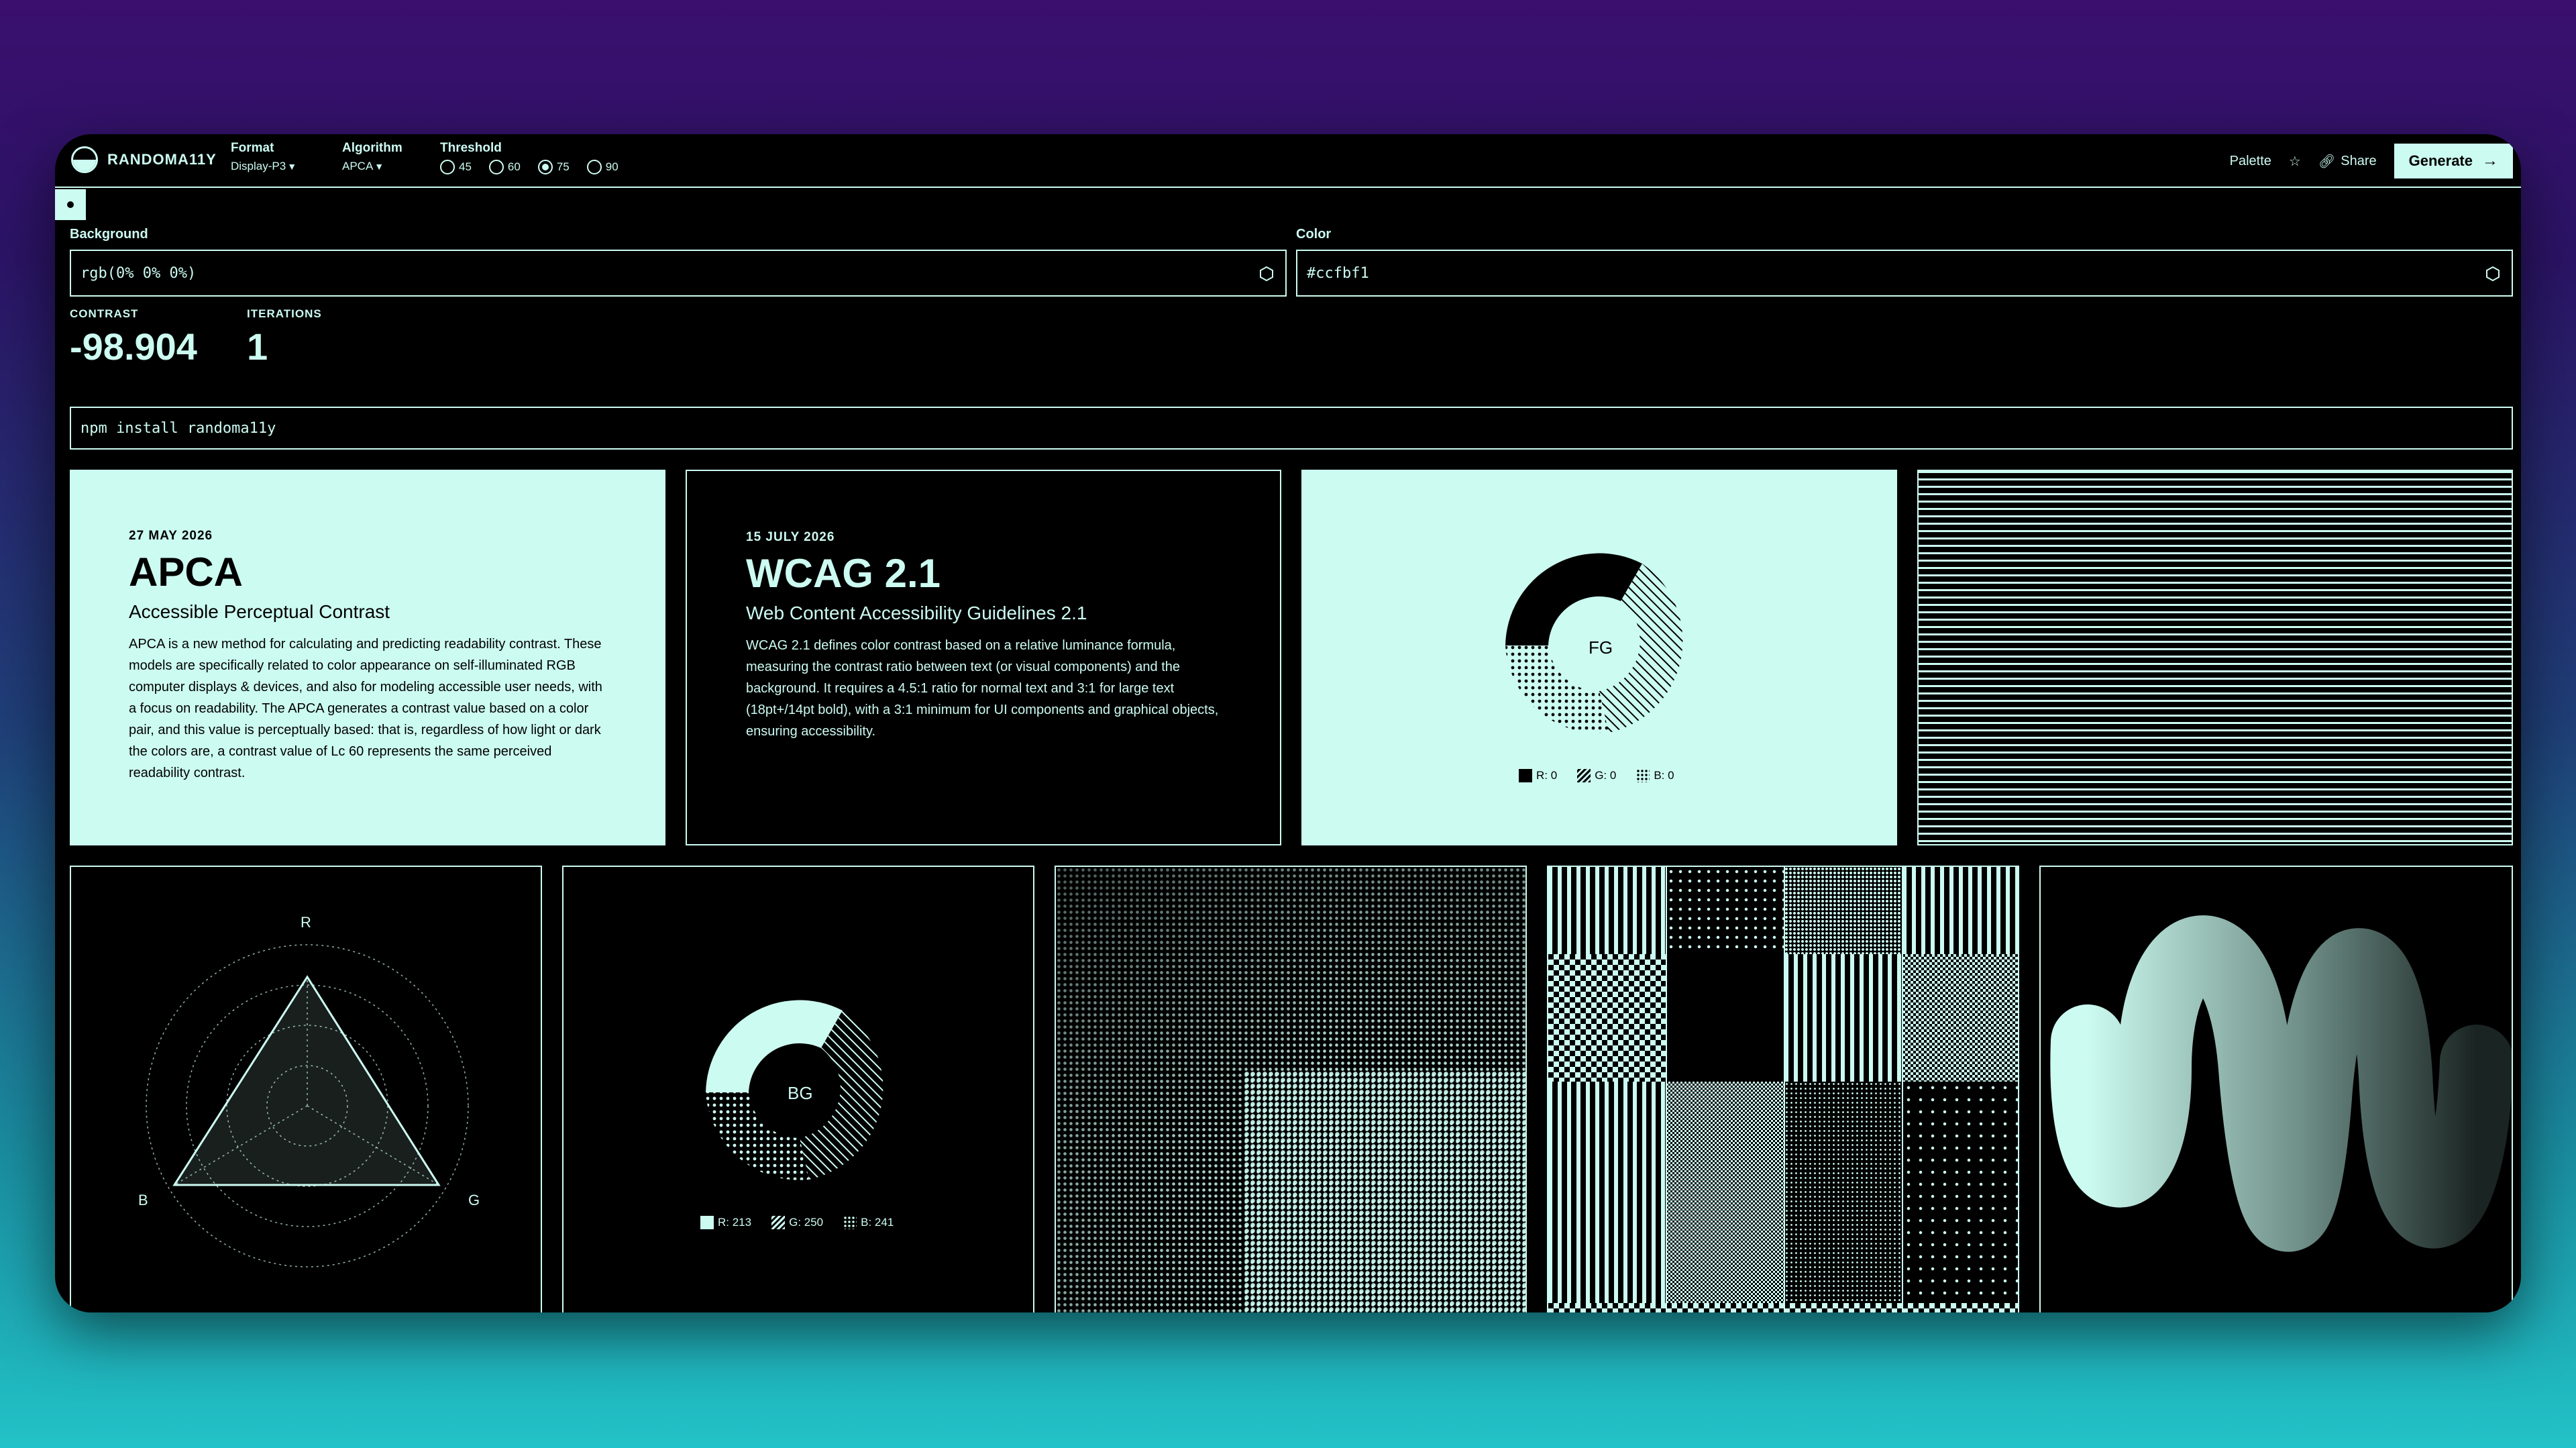 The image size is (2576, 1448). I want to click on legend-item: B: 241, so click(868, 1222).